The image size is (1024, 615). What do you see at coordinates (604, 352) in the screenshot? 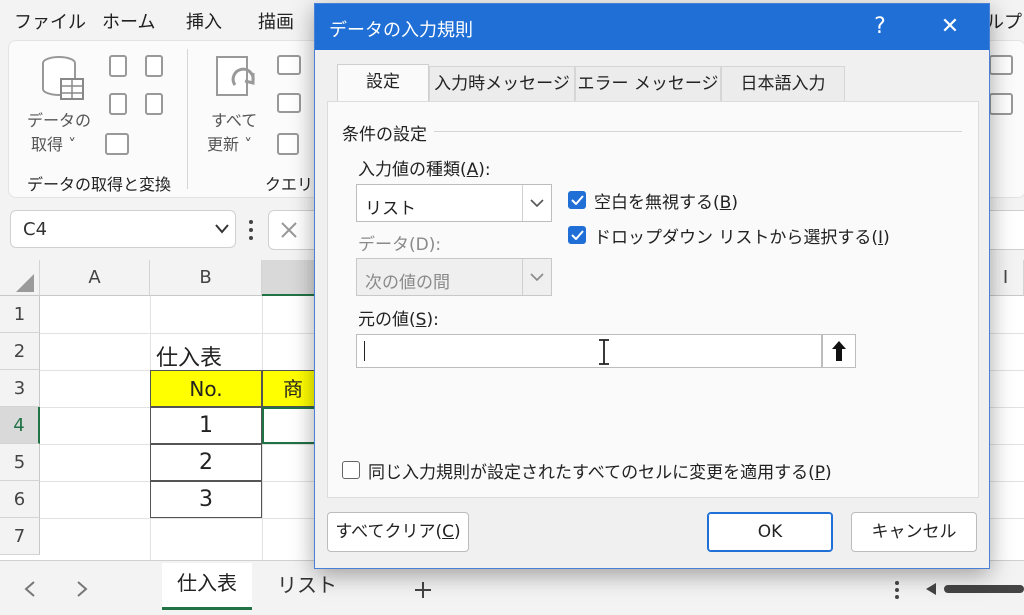
I see `ibeam-cursor-icon` at bounding box center [604, 352].